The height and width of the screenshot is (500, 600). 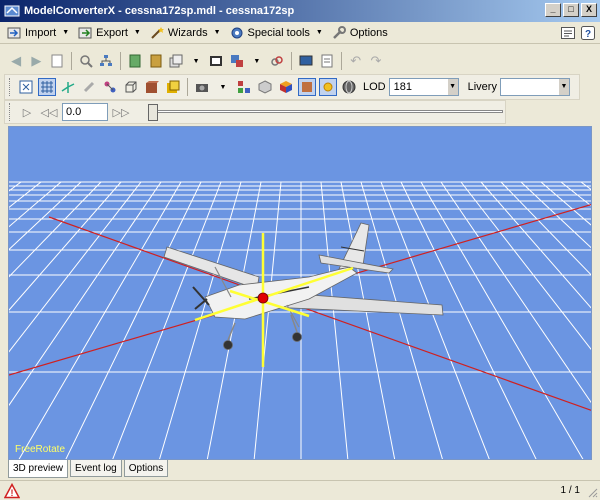 I want to click on parts-icon, so click(x=244, y=87).